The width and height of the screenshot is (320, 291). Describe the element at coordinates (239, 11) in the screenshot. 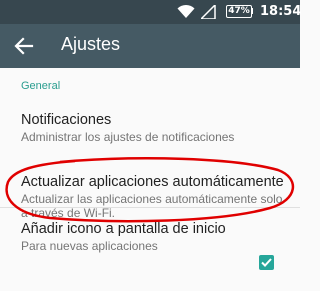

I see `battery-indicator: 47%` at that location.